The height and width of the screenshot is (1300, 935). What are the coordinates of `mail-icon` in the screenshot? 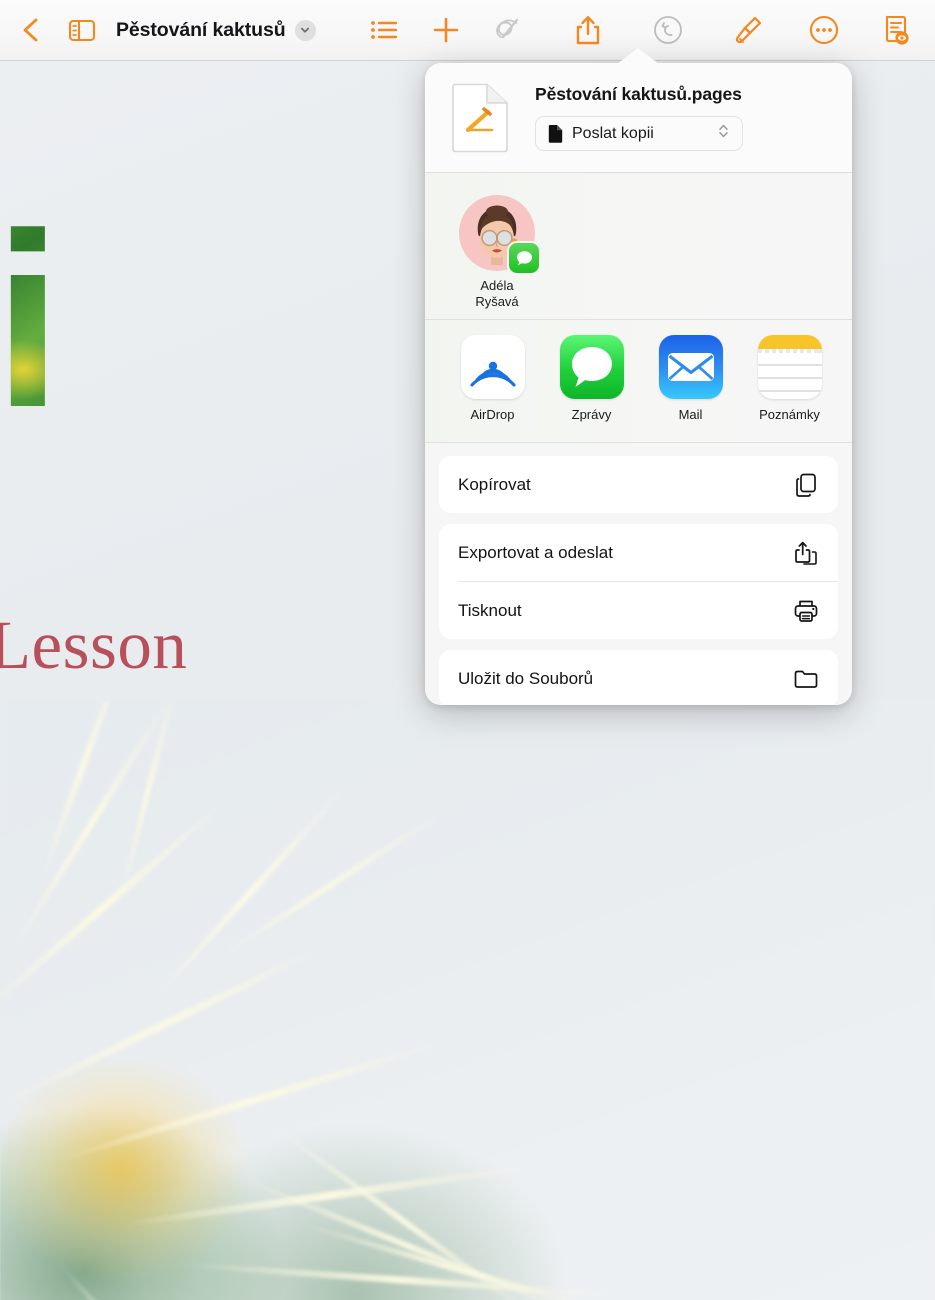 It's located at (690, 367).